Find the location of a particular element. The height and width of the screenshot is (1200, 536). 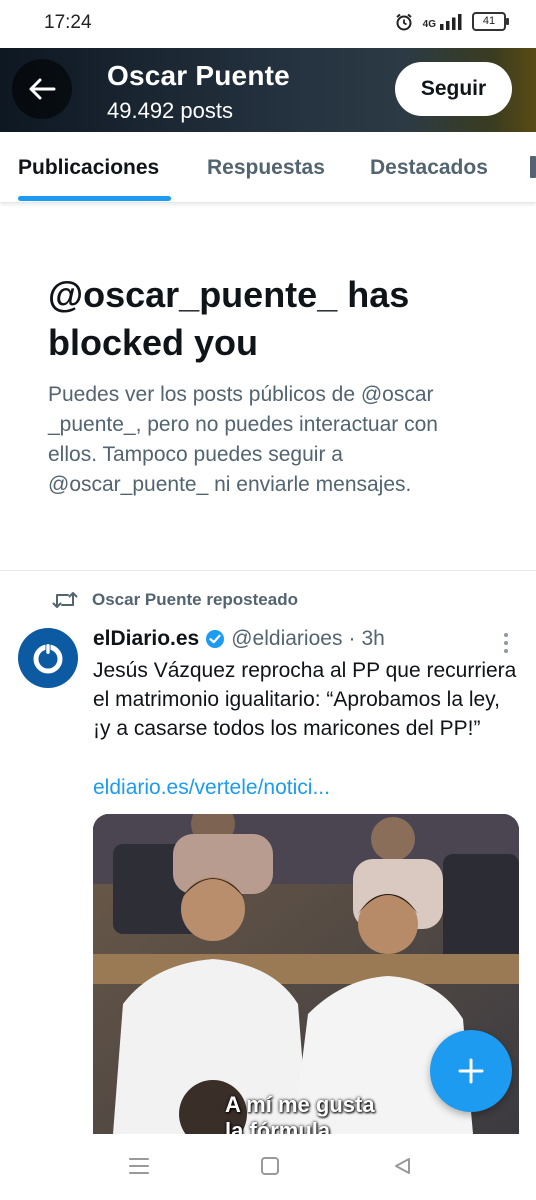

repost-label: Oscar Puente reposteado is located at coordinates (195, 599).